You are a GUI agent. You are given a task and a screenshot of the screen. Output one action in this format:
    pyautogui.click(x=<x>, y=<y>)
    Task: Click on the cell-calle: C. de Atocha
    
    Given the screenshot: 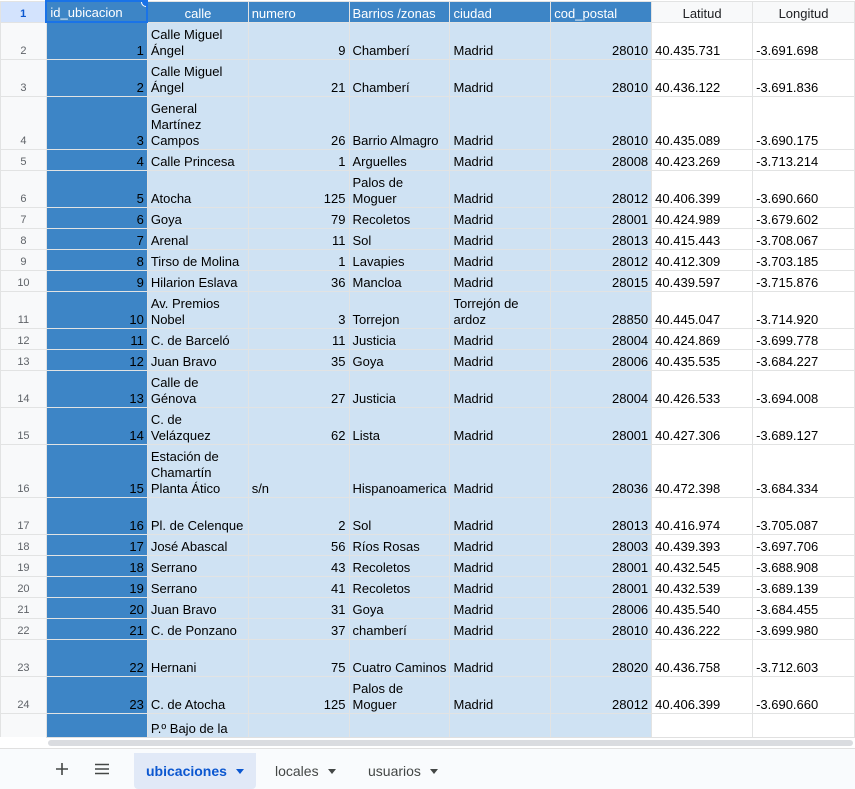 What is the action you would take?
    pyautogui.click(x=197, y=694)
    